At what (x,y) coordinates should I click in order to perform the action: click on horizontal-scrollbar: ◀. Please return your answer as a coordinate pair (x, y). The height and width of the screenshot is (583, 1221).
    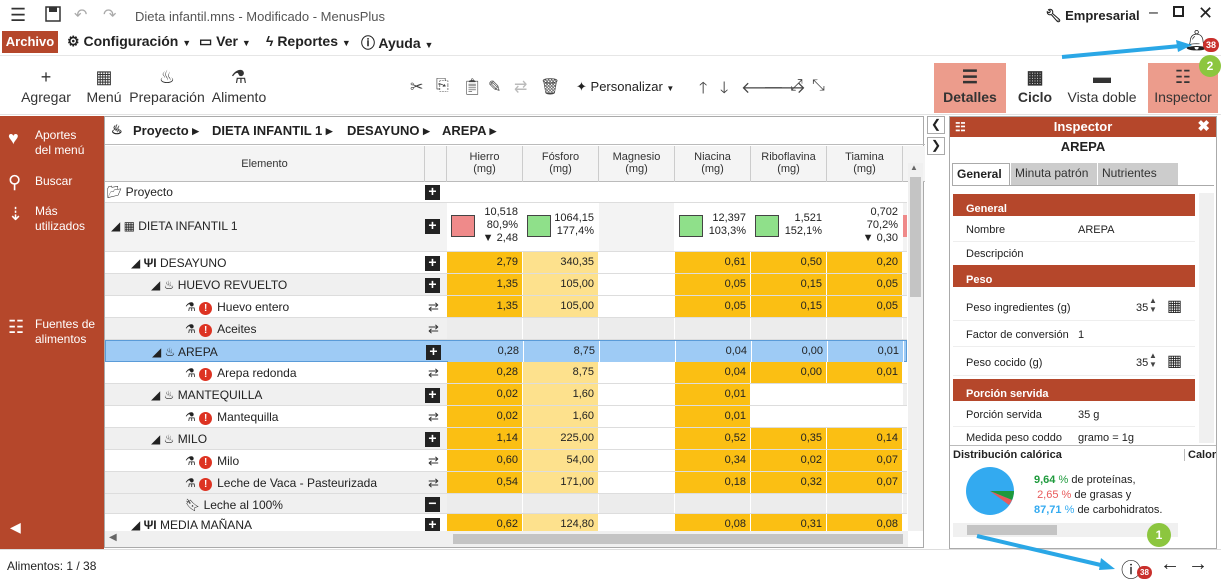
    Looking at the image, I should click on (506, 539).